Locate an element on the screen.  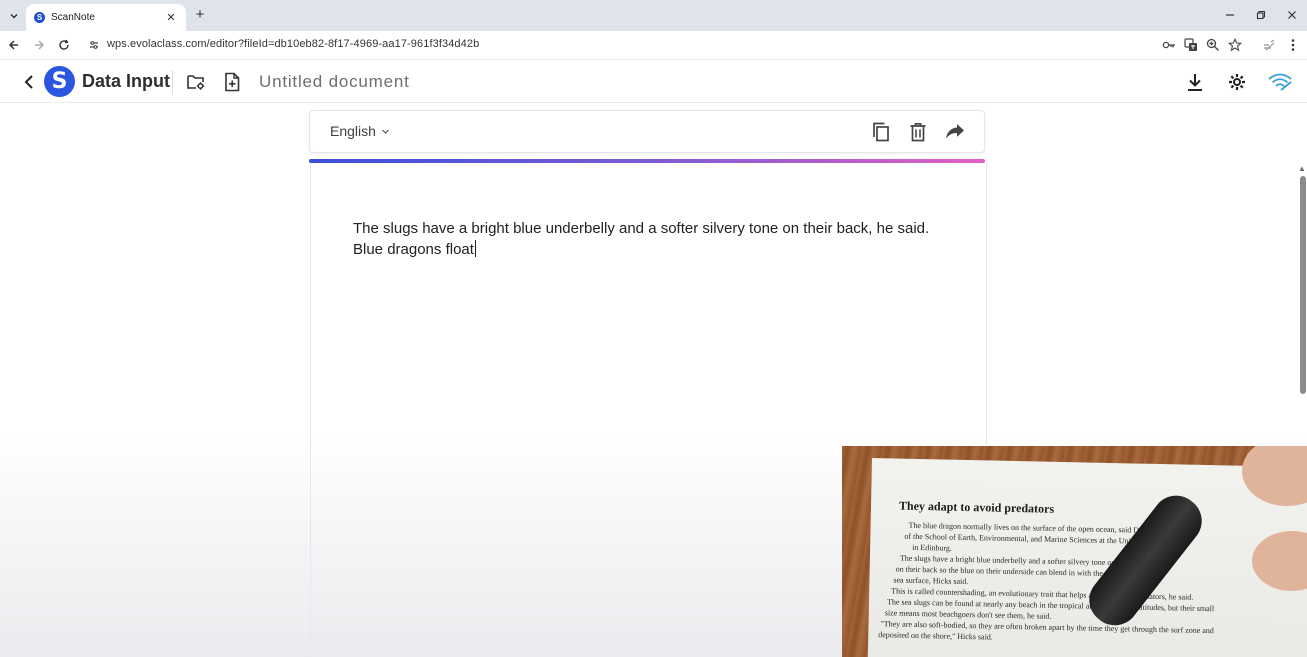
kebab-menu-icon is located at coordinates (1293, 45).